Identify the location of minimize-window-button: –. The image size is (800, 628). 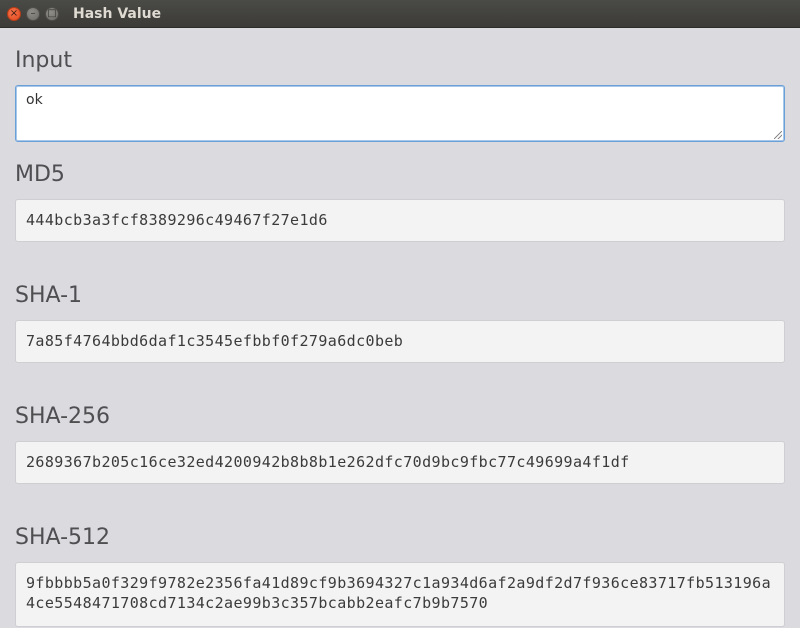
(33, 13).